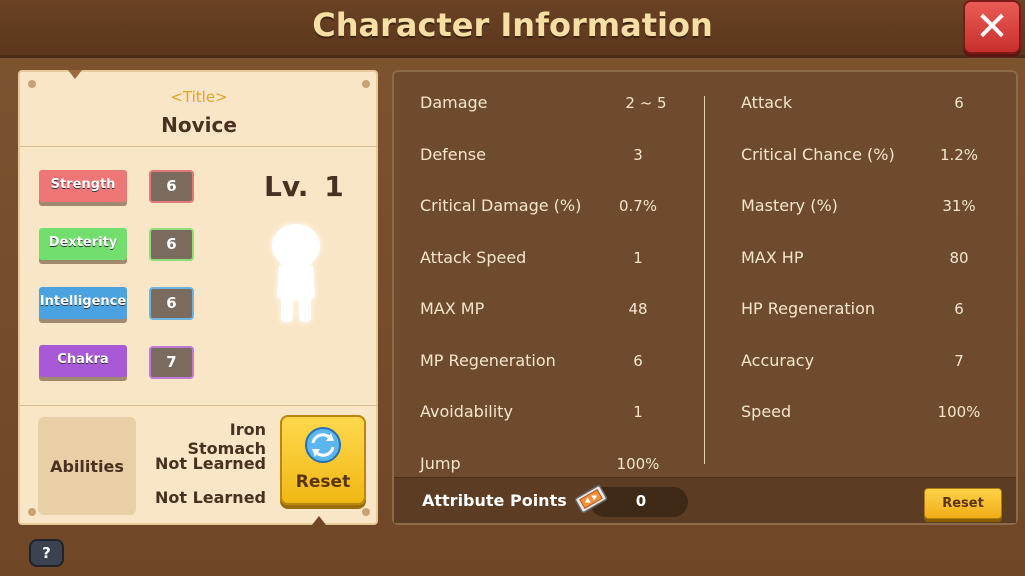 Image resolution: width=1025 pixels, height=576 pixels. What do you see at coordinates (638, 309) in the screenshot?
I see `stat-value: 48` at bounding box center [638, 309].